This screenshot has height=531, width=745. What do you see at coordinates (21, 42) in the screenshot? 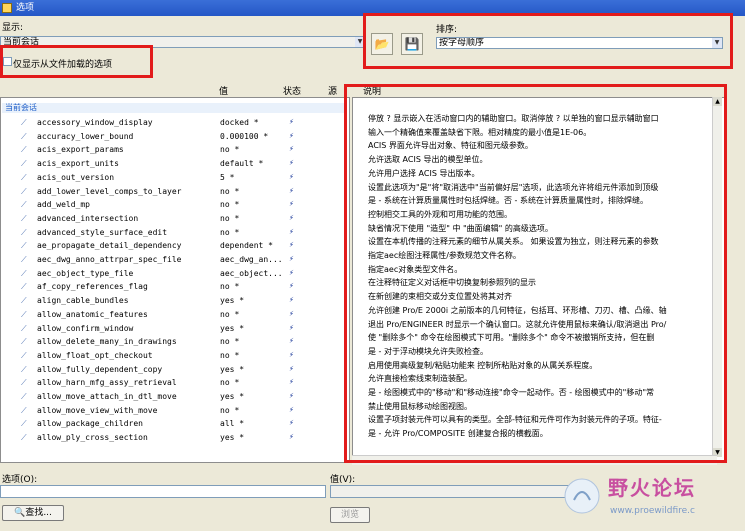
I see `display-select-value: 当前会话` at bounding box center [21, 42].